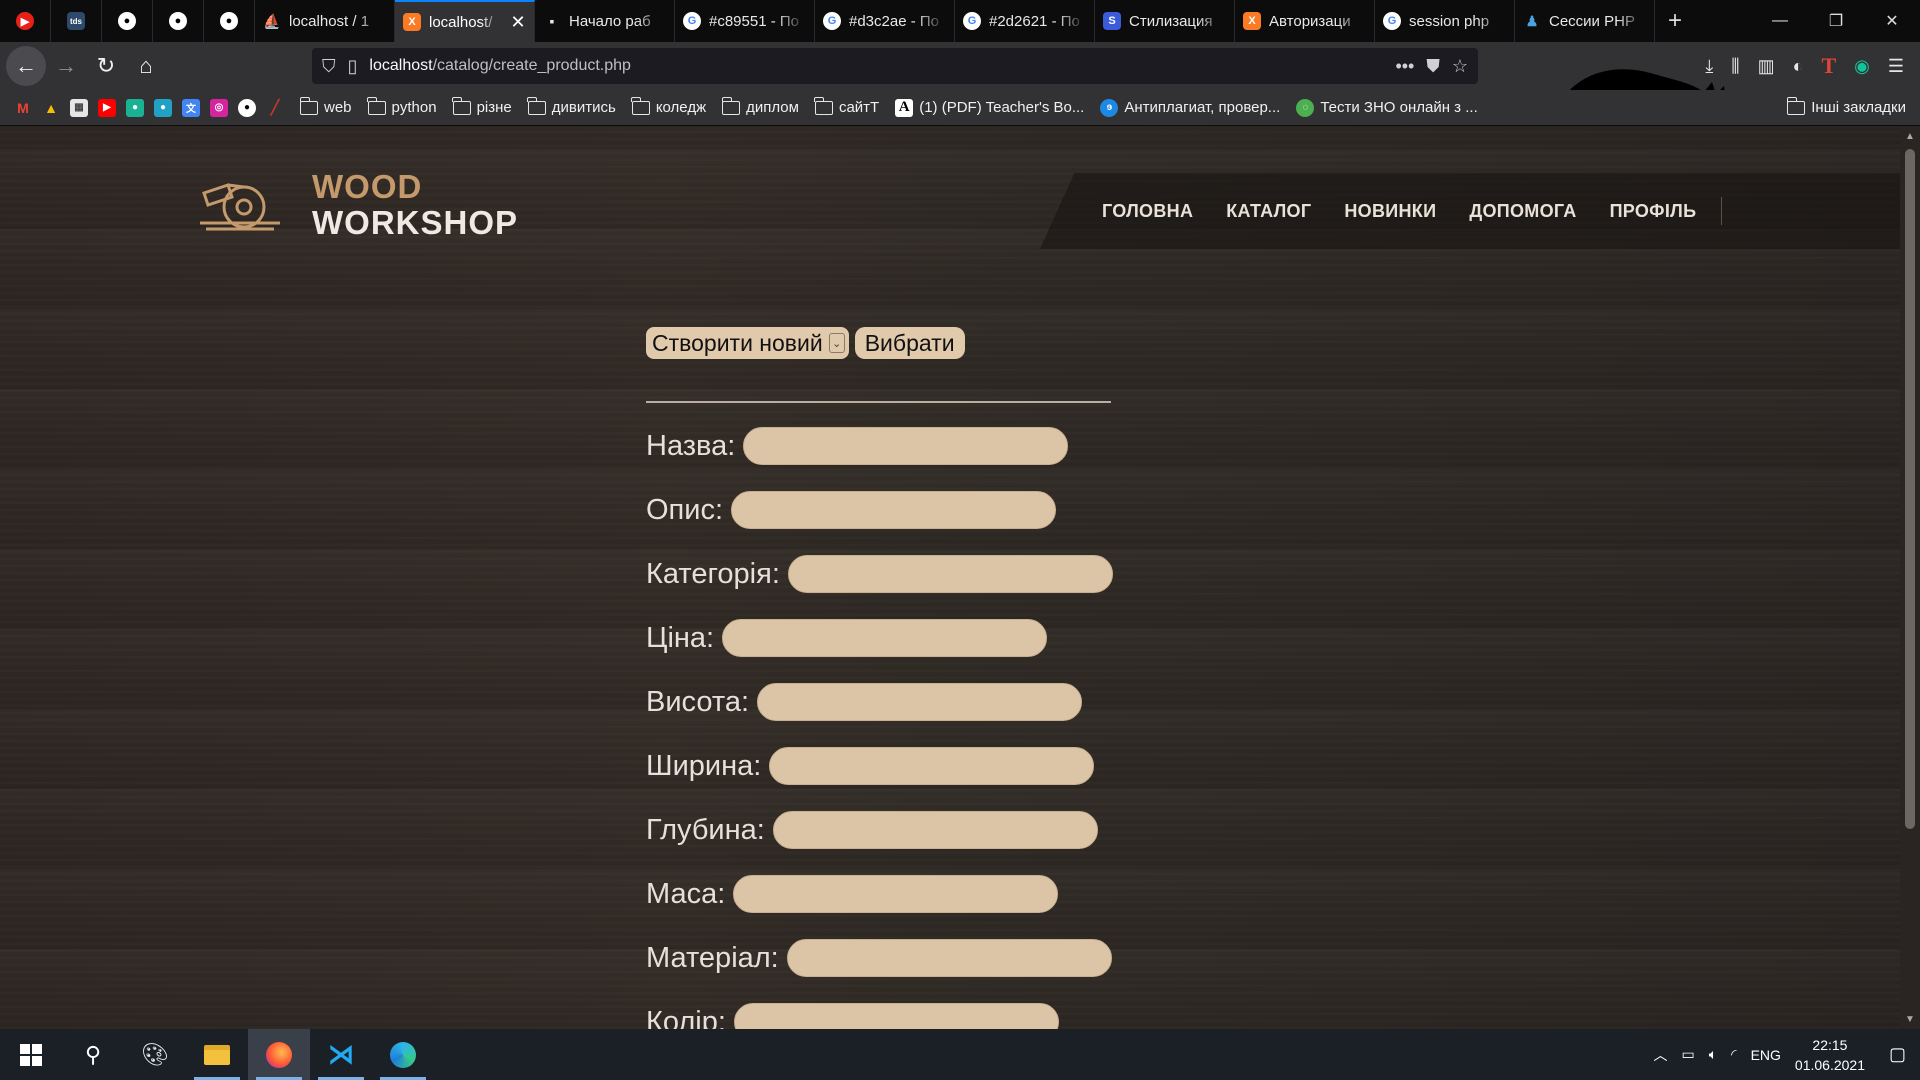 Image resolution: width=1920 pixels, height=1080 pixels. Describe the element at coordinates (1675, 21) in the screenshot. I see `new-tab-button: +` at that location.